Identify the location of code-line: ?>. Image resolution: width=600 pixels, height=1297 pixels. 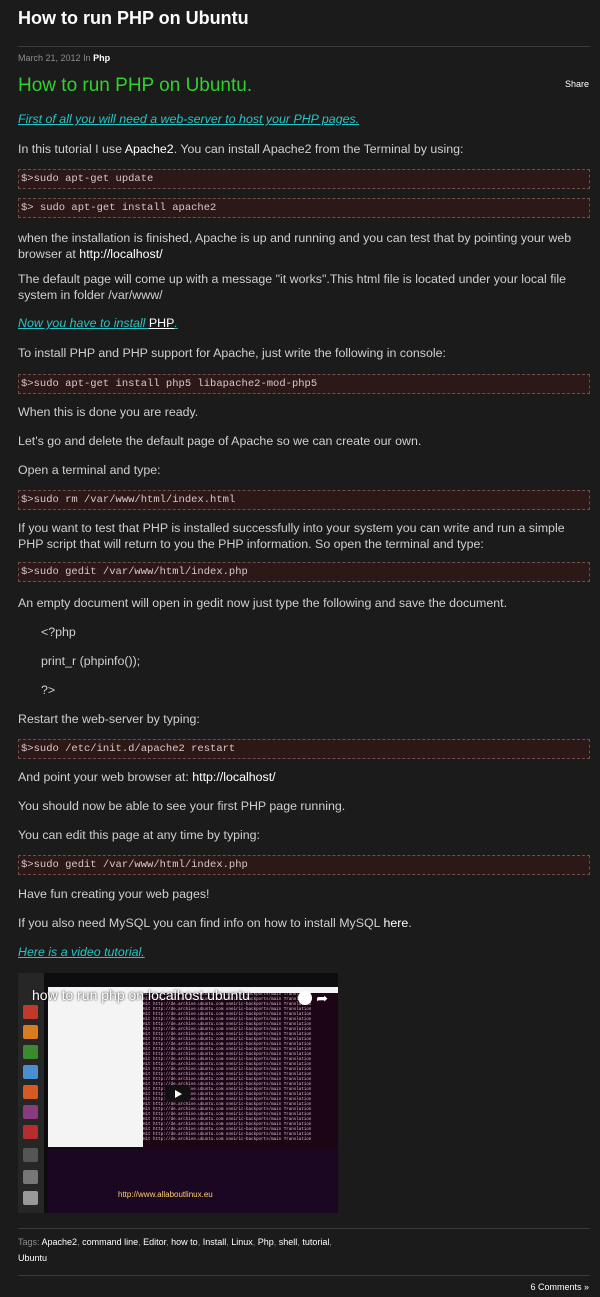
(48, 690).